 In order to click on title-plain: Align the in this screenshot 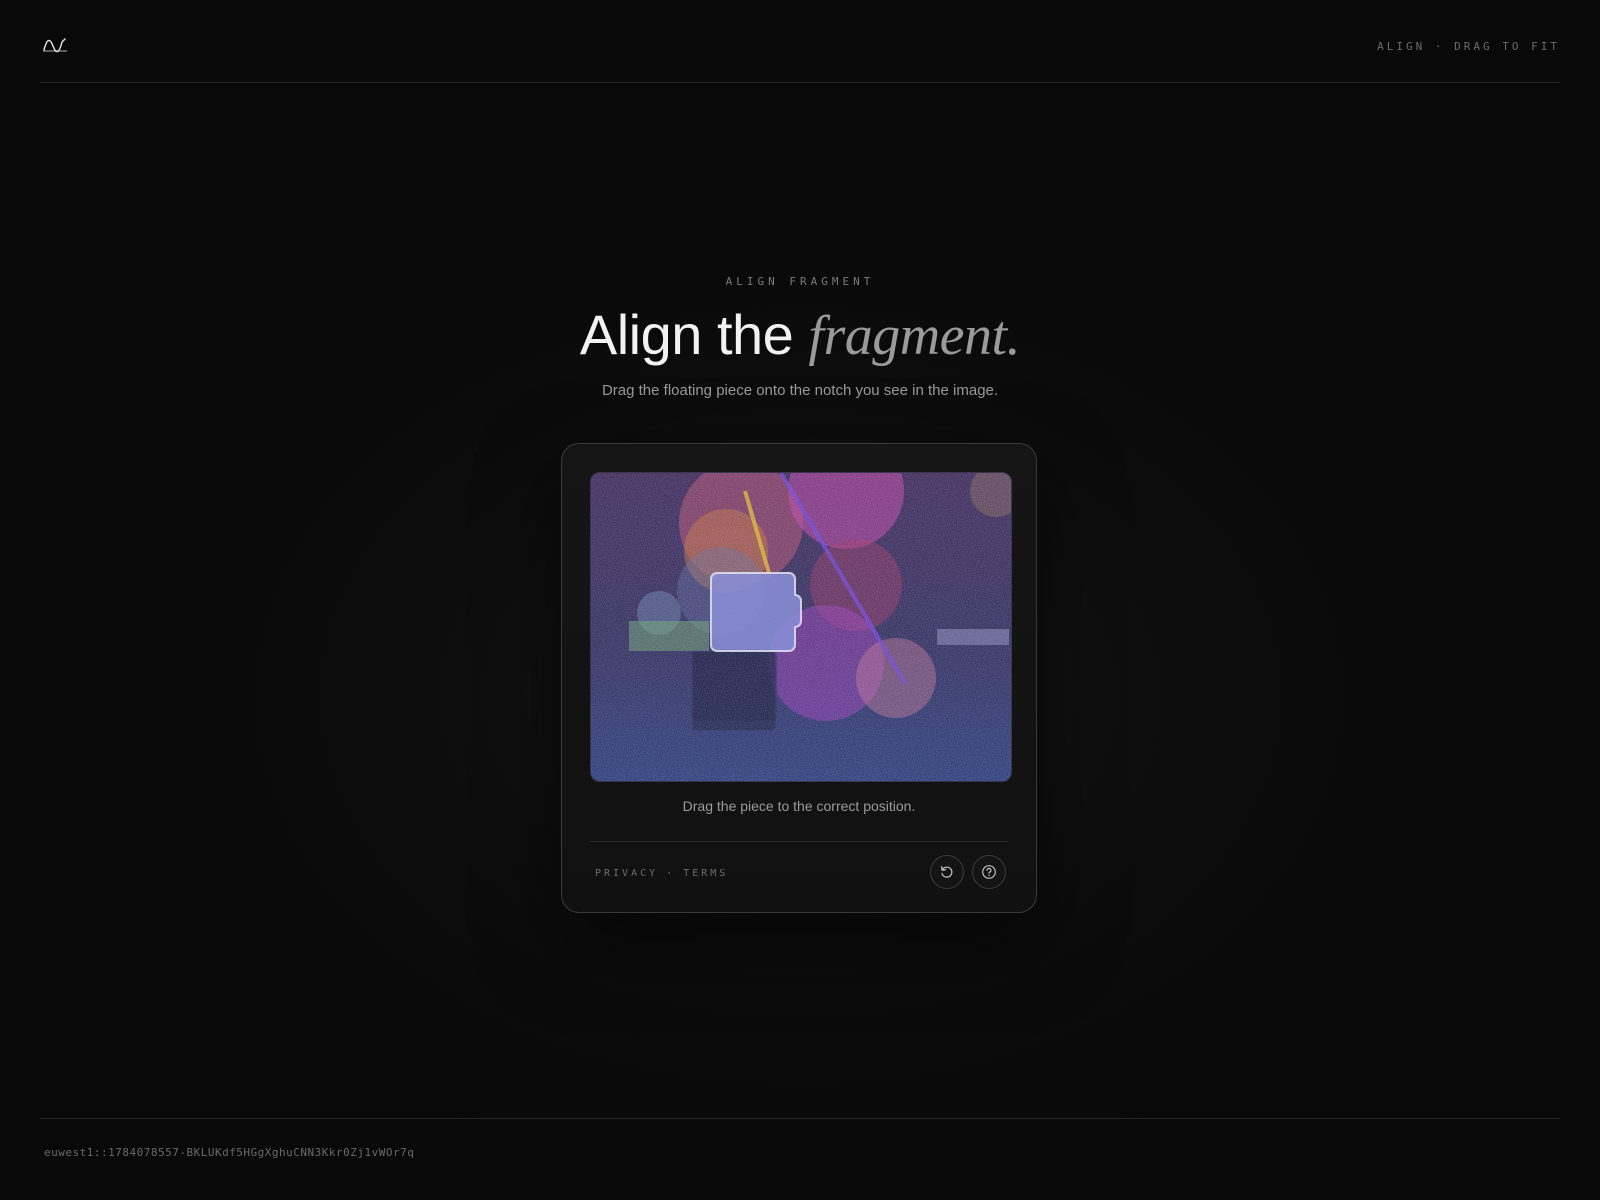, I will do `click(694, 334)`.